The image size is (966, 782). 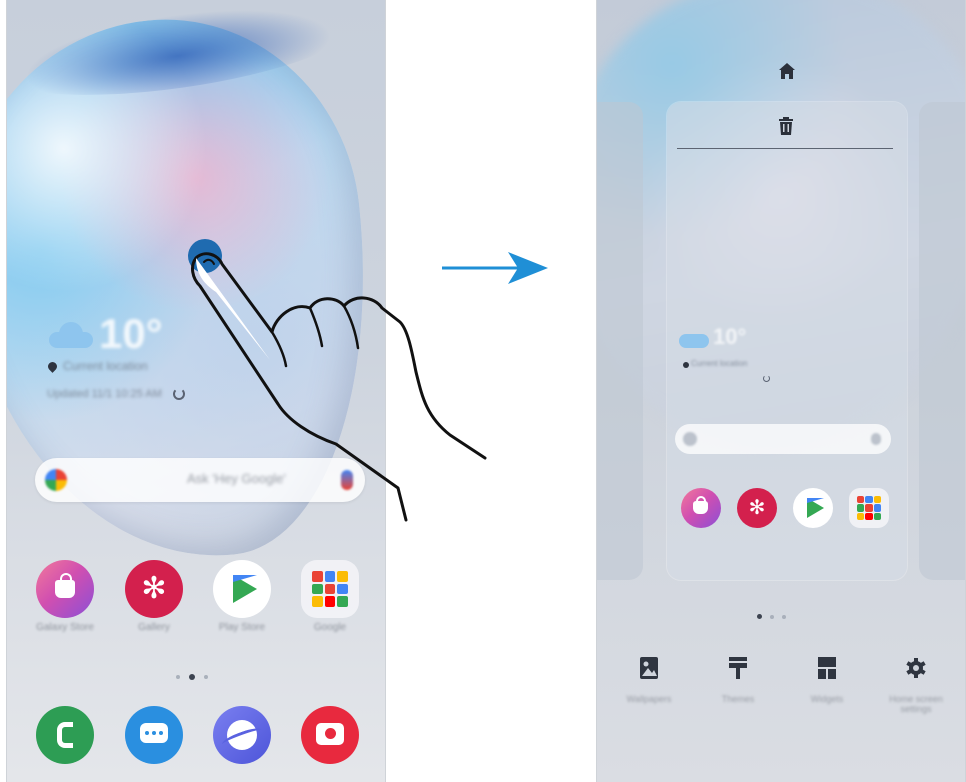 I want to click on trash-icon, so click(x=786, y=126).